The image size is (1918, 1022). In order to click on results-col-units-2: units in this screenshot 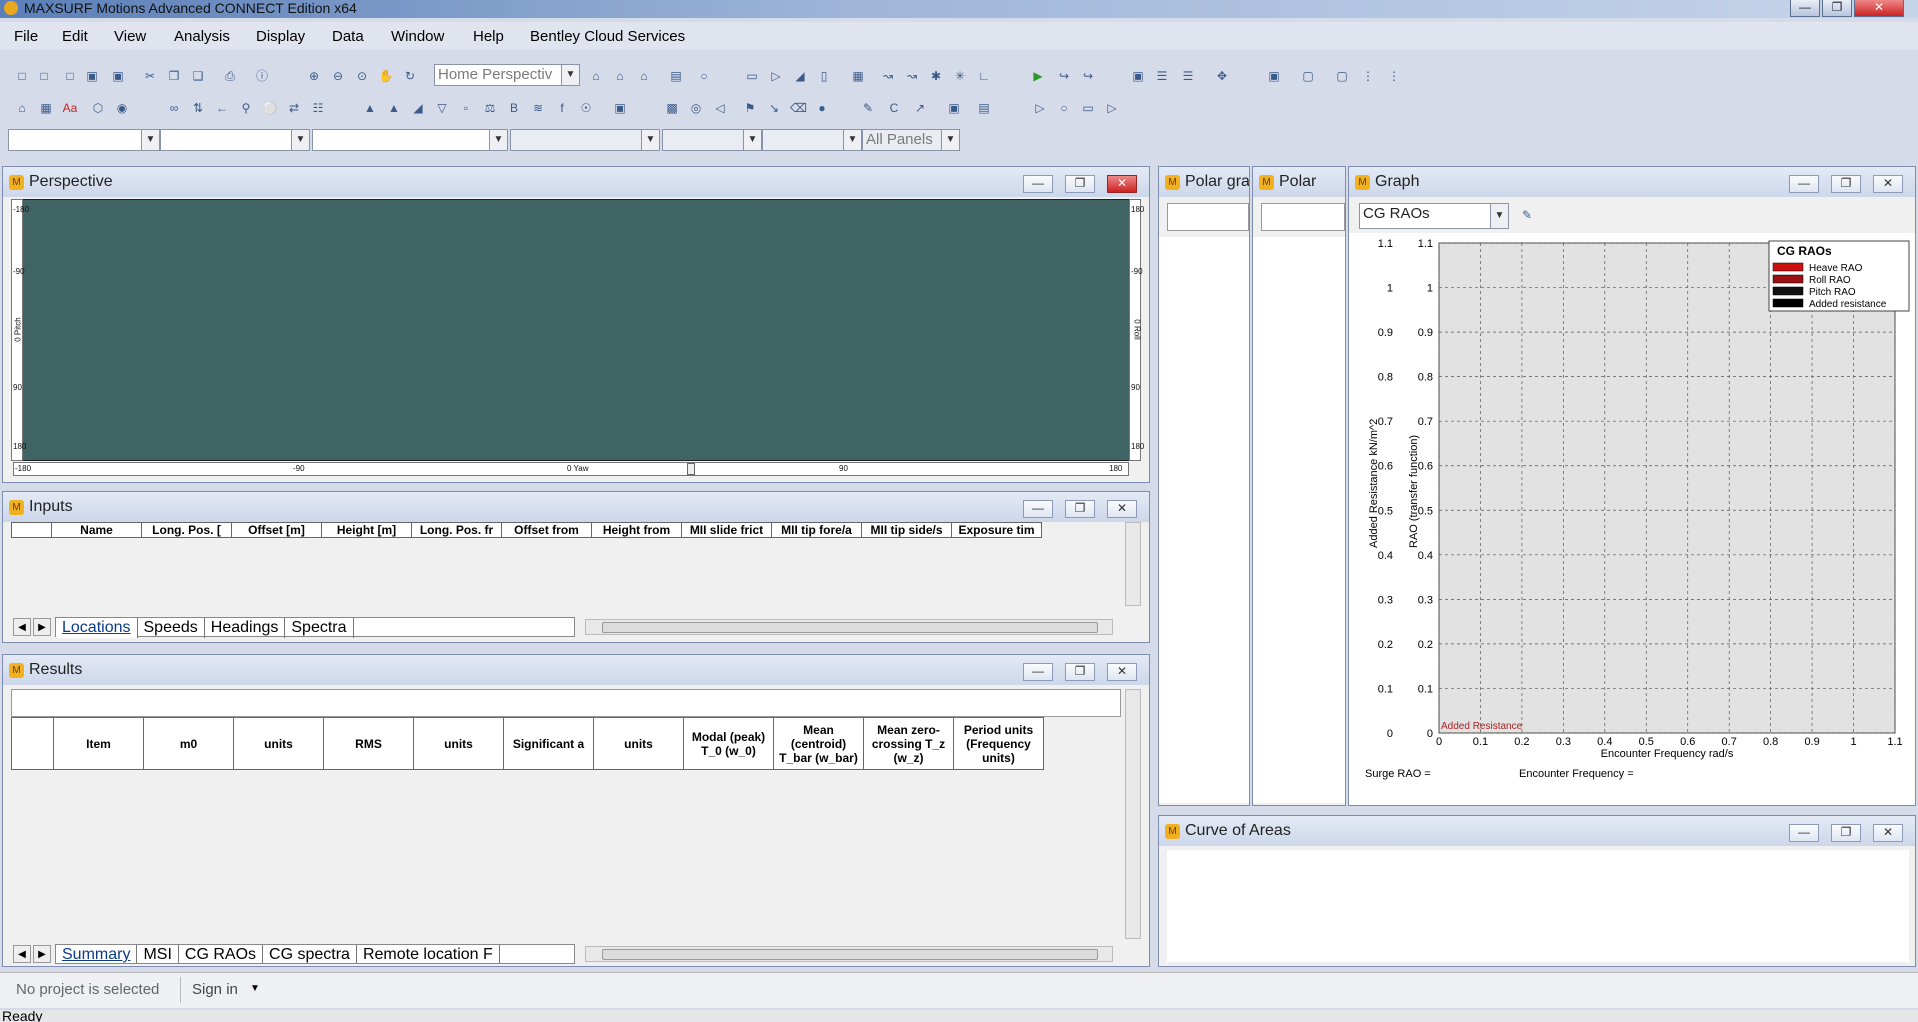, I will do `click(458, 743)`.